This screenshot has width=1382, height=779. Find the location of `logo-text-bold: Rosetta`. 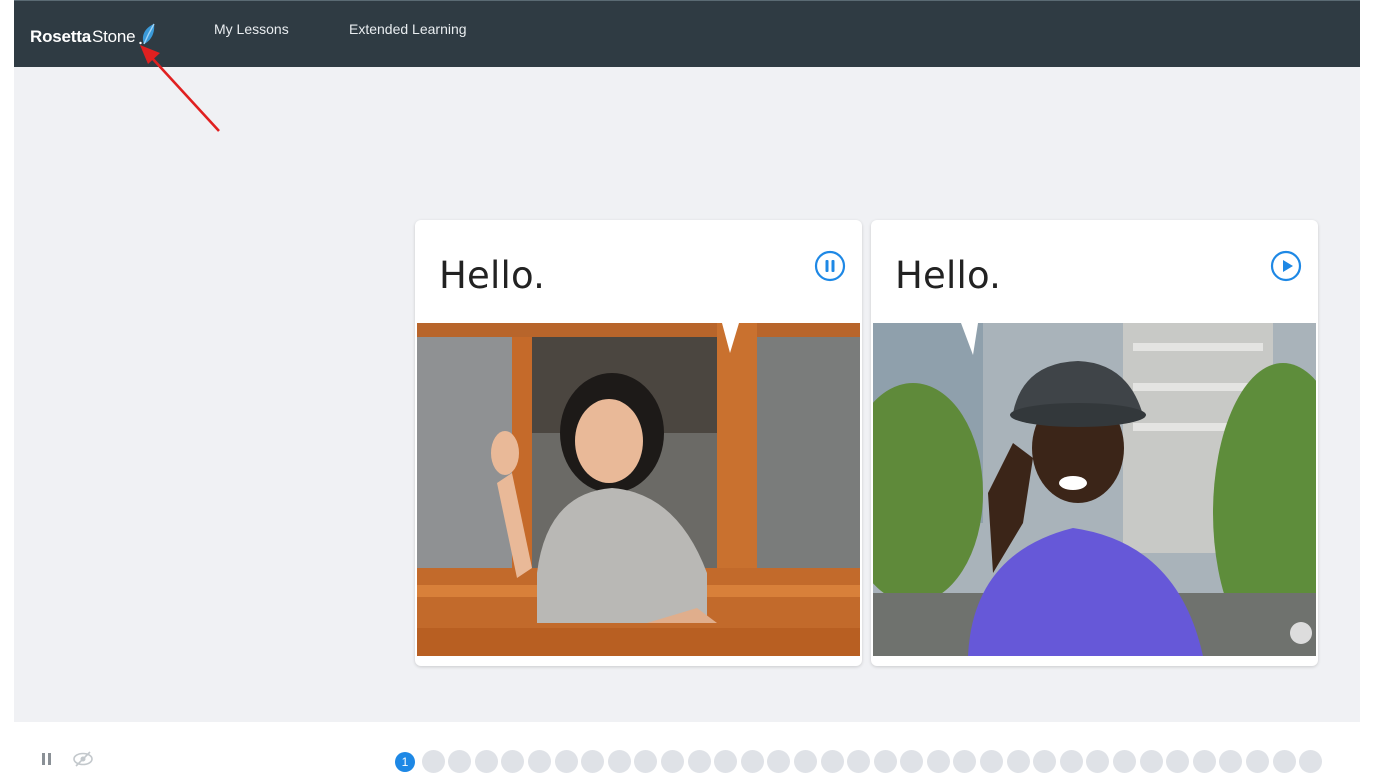

logo-text-bold: Rosetta is located at coordinates (60, 36).